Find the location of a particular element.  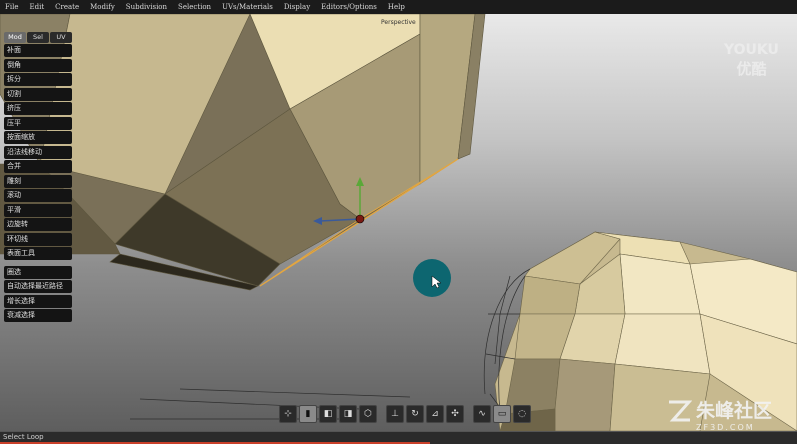

select-tools: 圈选 自动选择最近路径 增长选择 衰减选择 is located at coordinates (38, 293).